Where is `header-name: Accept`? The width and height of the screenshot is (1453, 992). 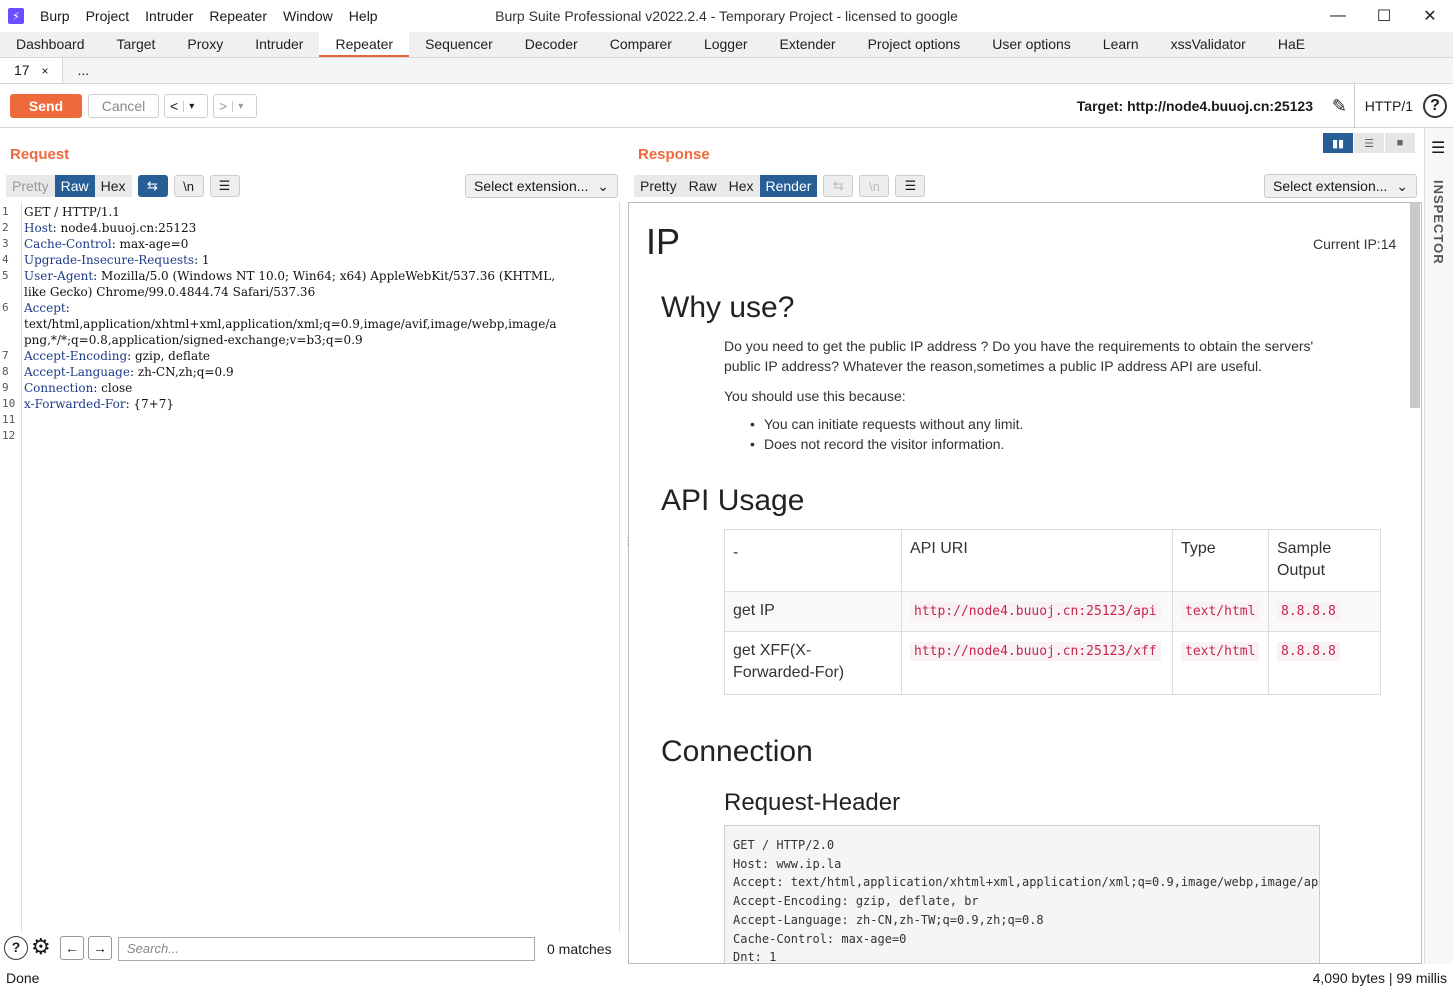 header-name: Accept is located at coordinates (45, 308).